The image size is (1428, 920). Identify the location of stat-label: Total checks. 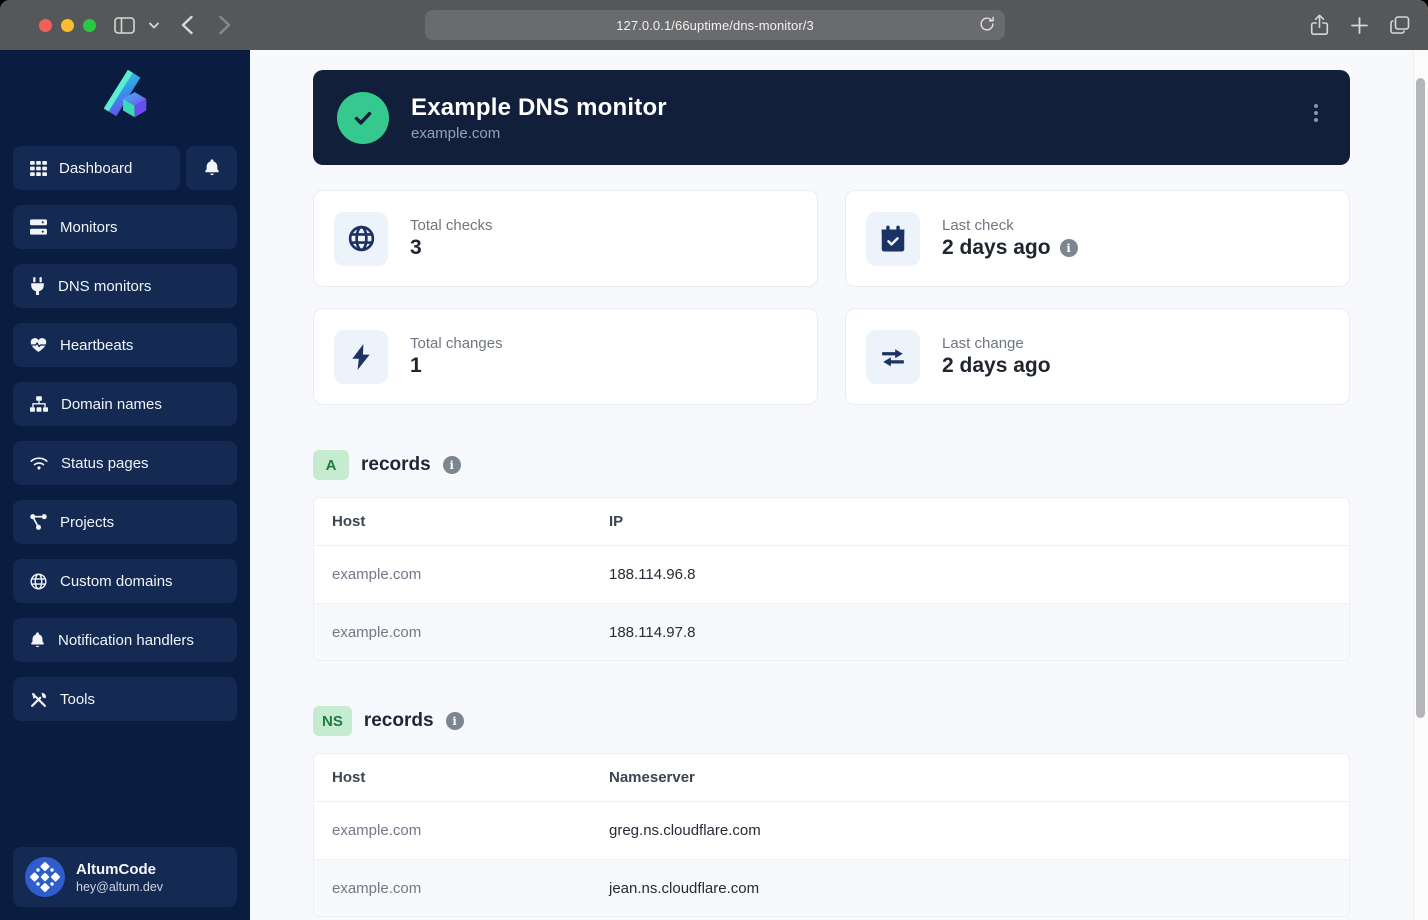
(451, 225).